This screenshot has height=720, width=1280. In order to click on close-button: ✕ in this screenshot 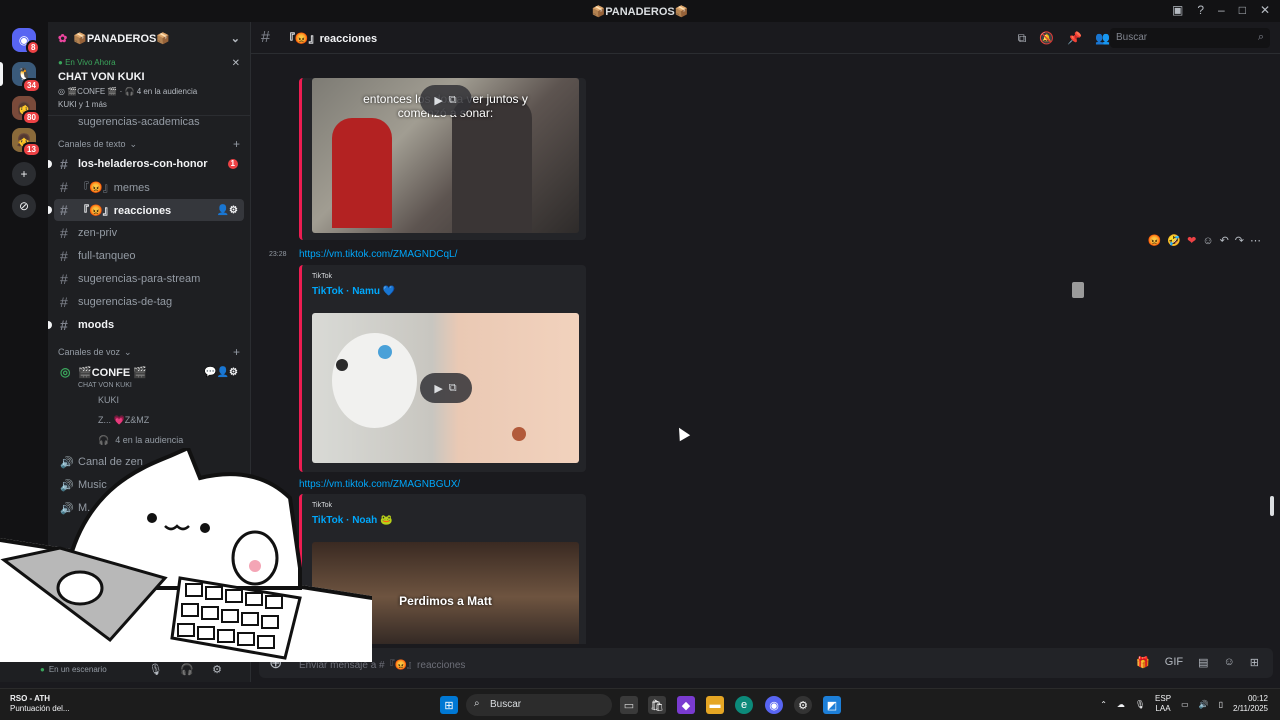, I will do `click(1265, 10)`.